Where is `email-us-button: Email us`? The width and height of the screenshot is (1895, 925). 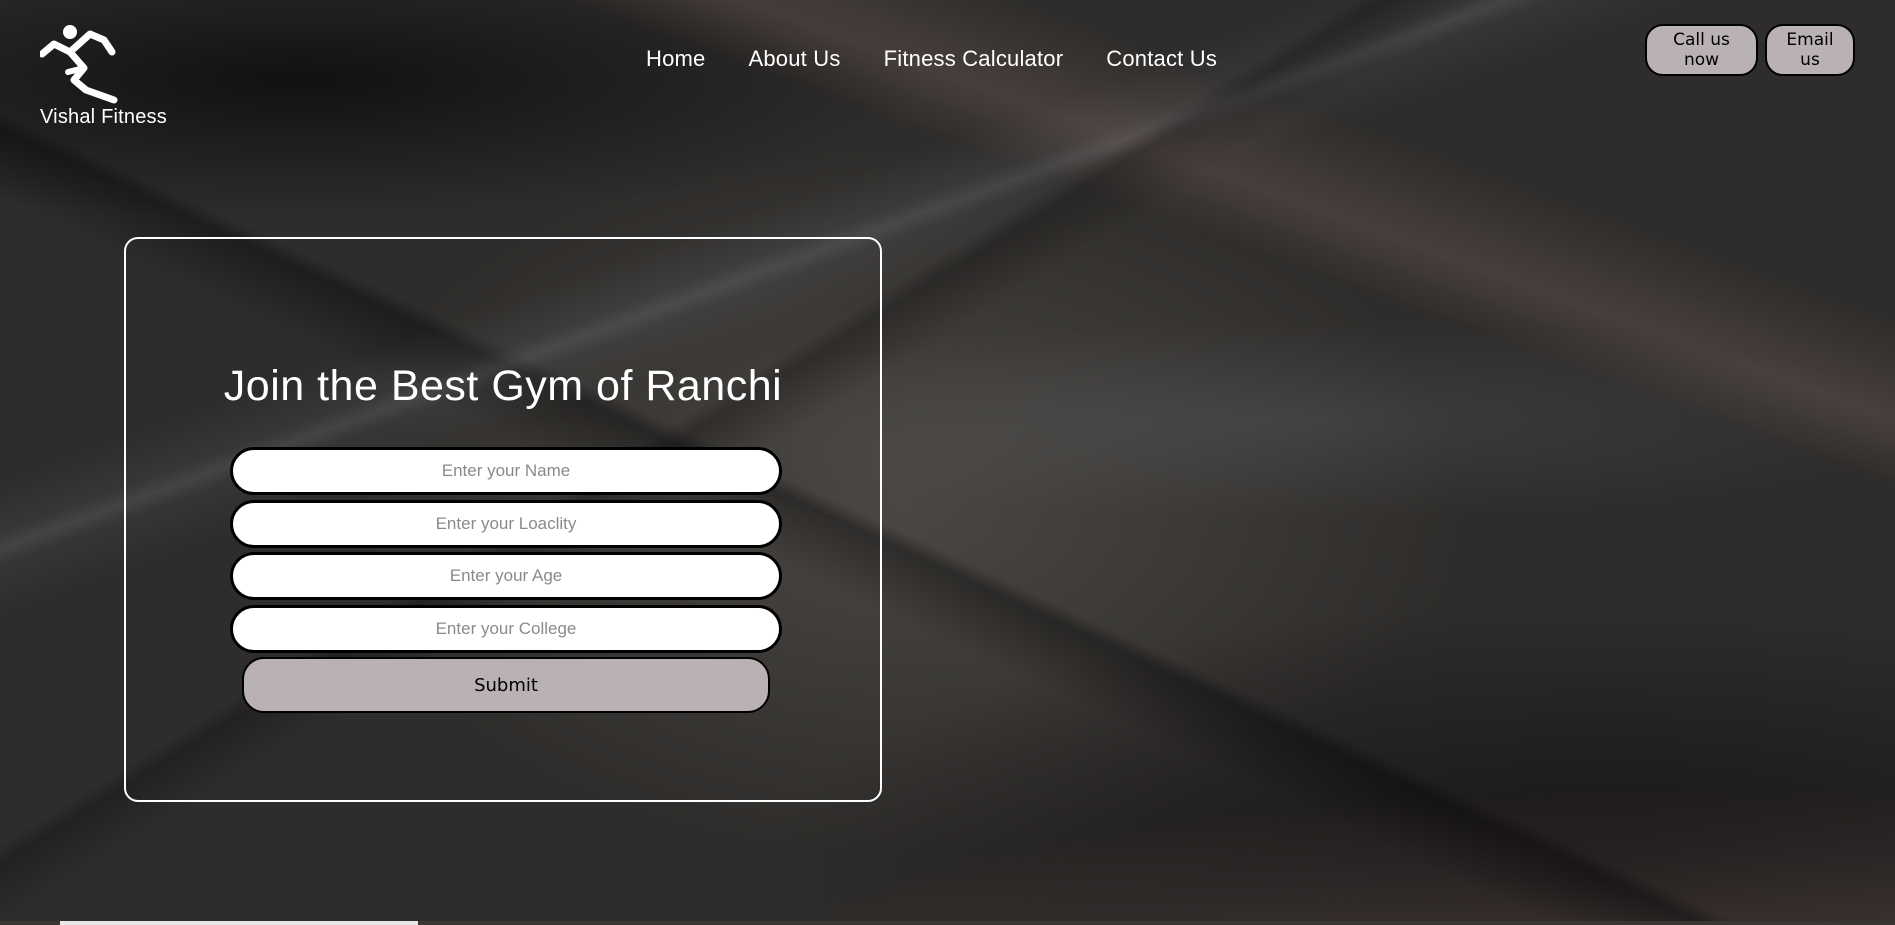 email-us-button: Email us is located at coordinates (1810, 50).